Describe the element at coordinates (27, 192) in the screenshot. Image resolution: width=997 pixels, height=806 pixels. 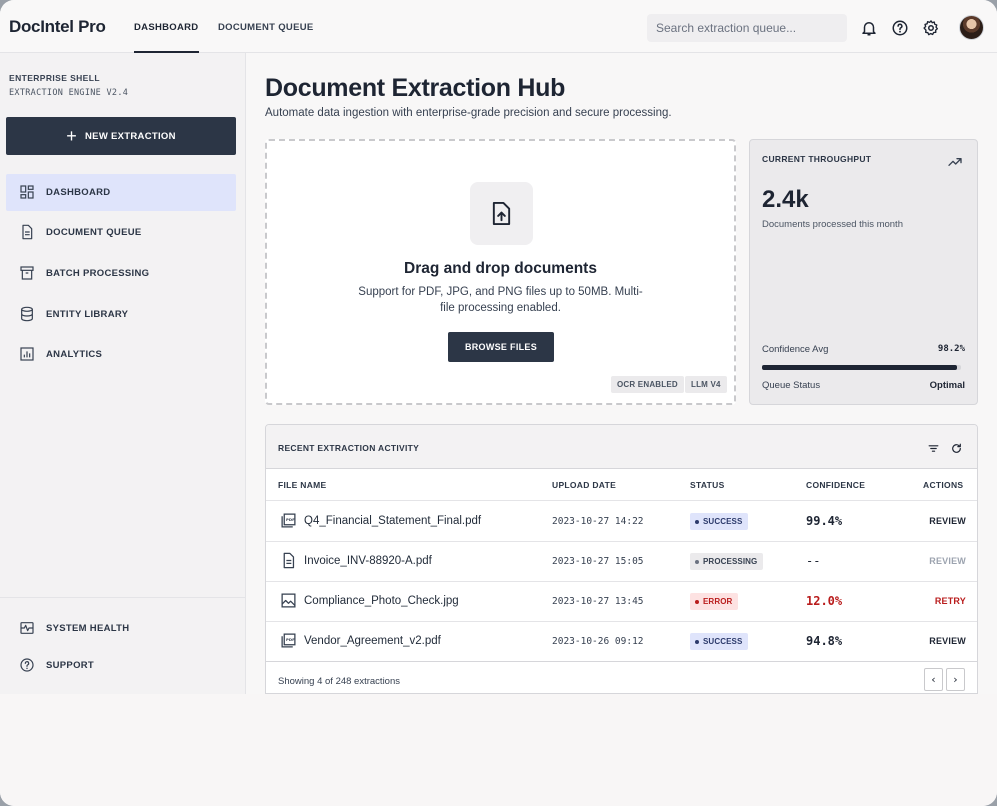
I see `dashboard-icon` at that location.